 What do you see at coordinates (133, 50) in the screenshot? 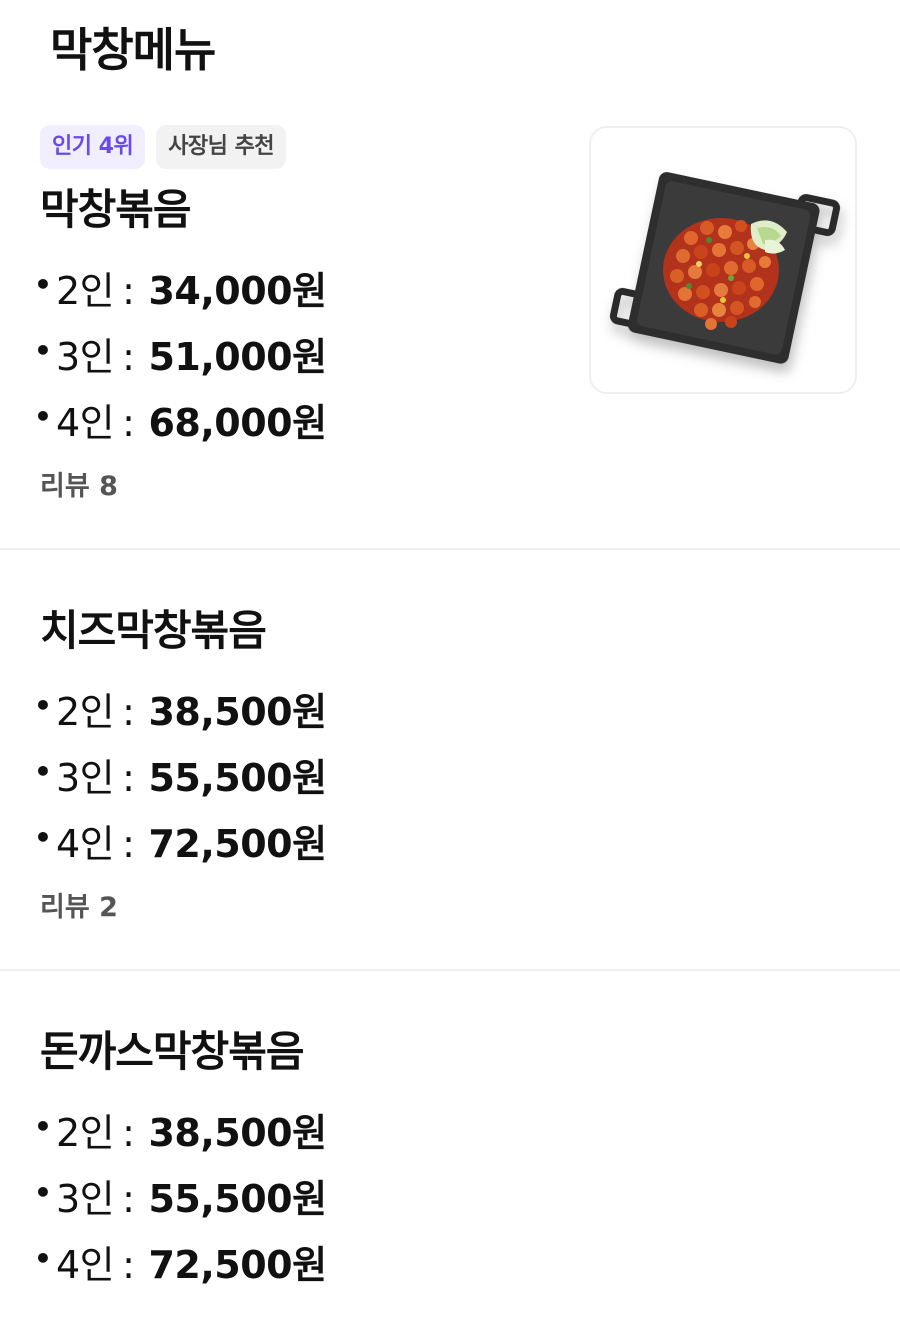
I see `section-title: 막창메뉴` at bounding box center [133, 50].